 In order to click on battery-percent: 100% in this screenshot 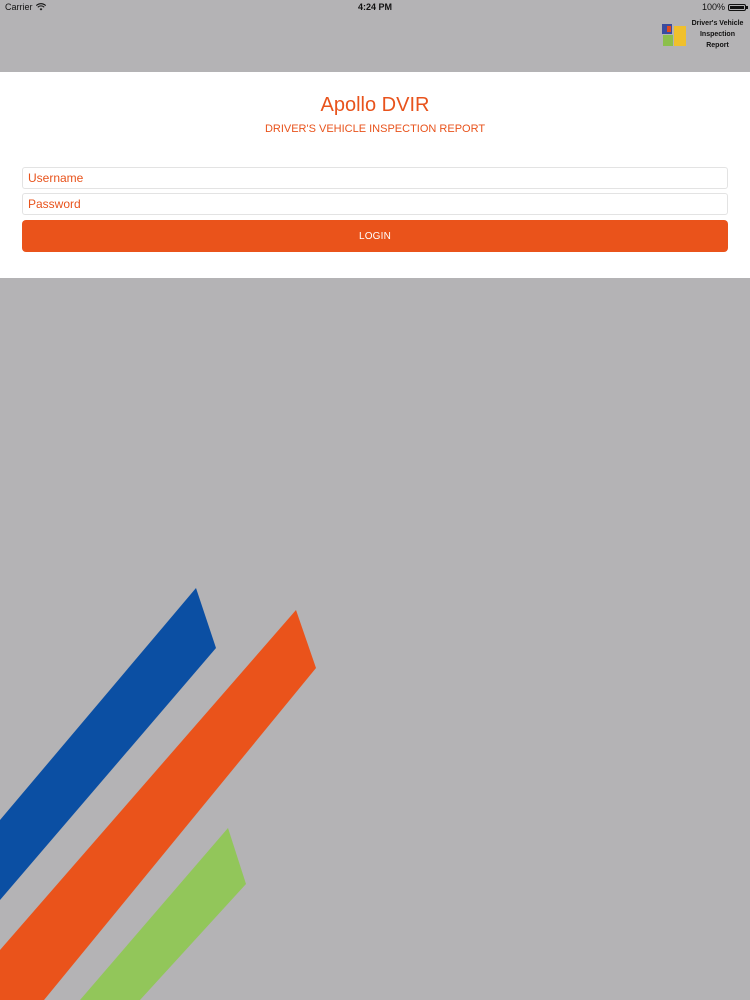, I will do `click(713, 7)`.